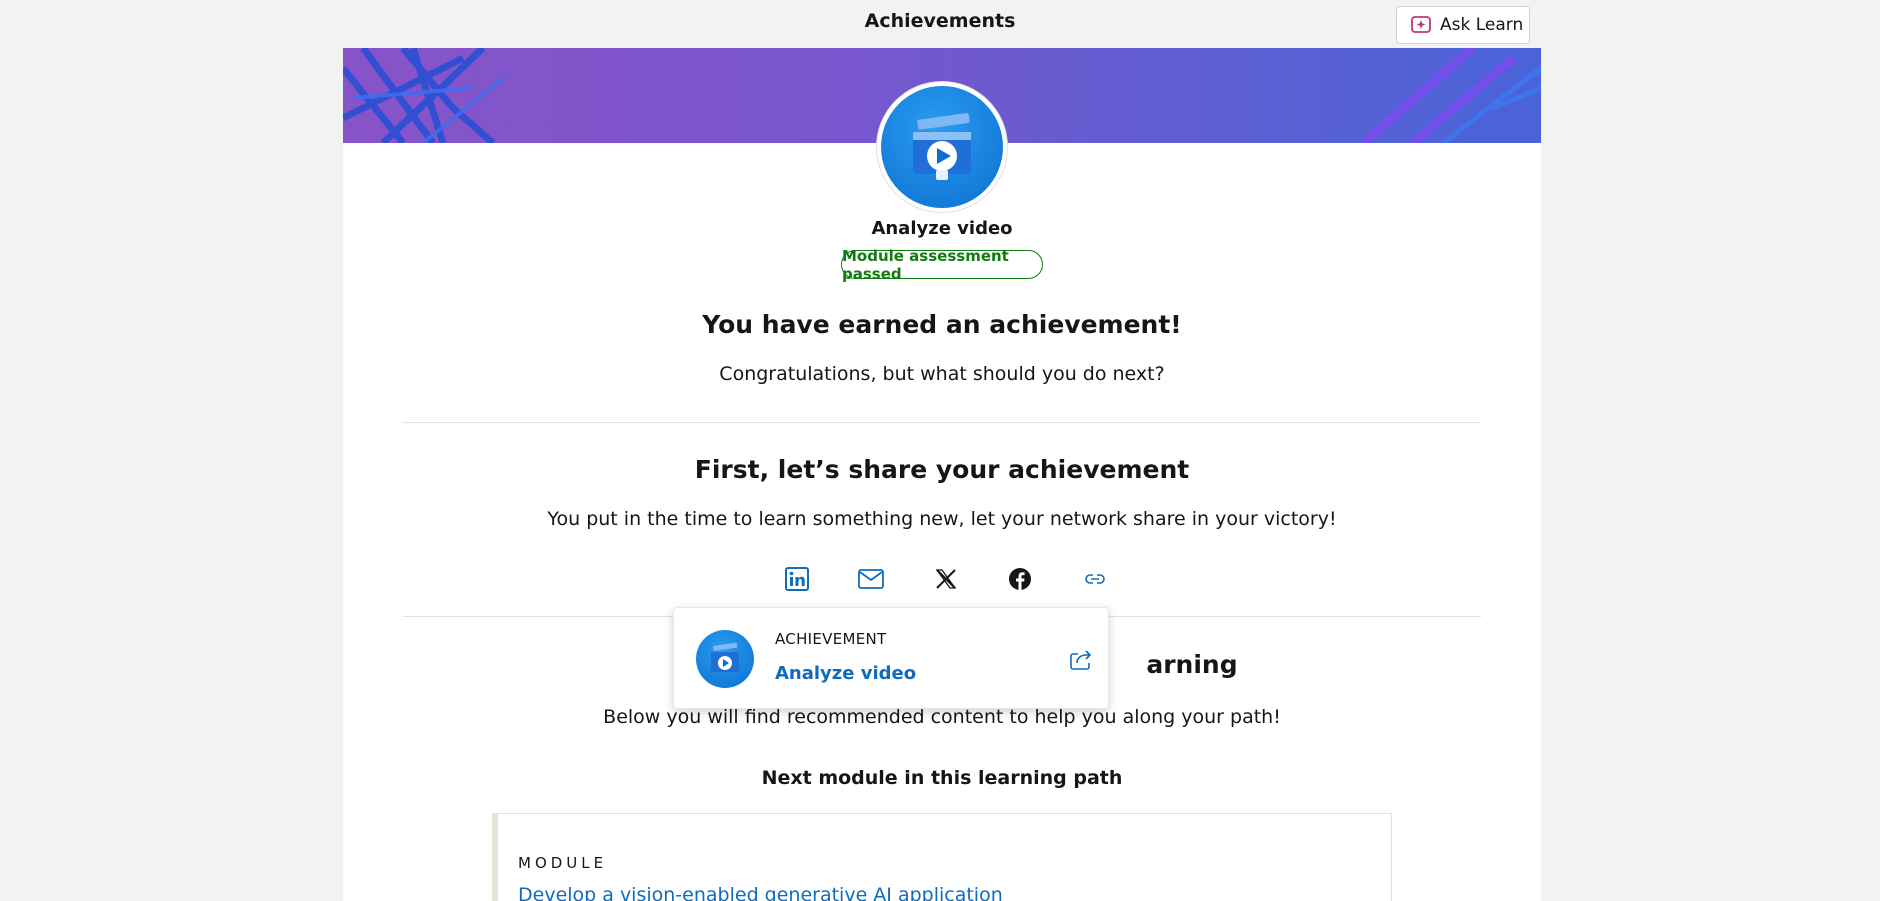 This screenshot has width=1880, height=901. I want to click on sparkle-chat-icon, so click(1421, 24).